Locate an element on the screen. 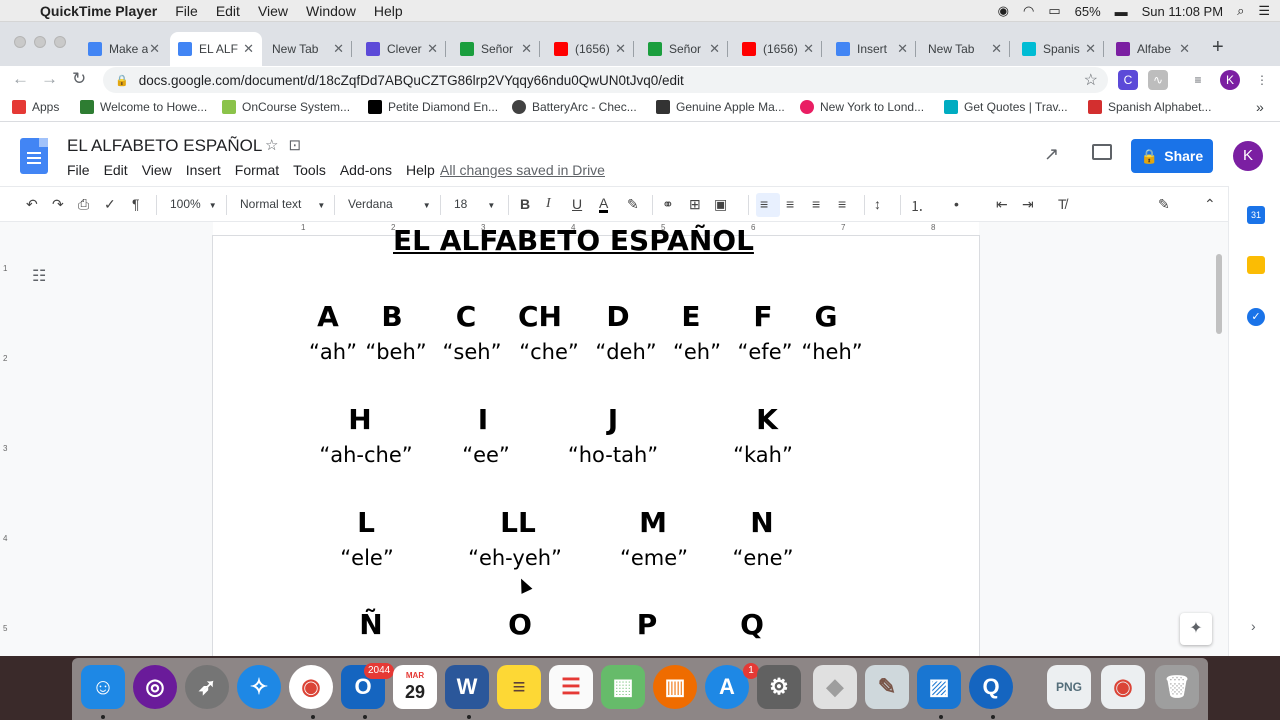  collapse-menus-icon: ⌃ is located at coordinates (1210, 204).